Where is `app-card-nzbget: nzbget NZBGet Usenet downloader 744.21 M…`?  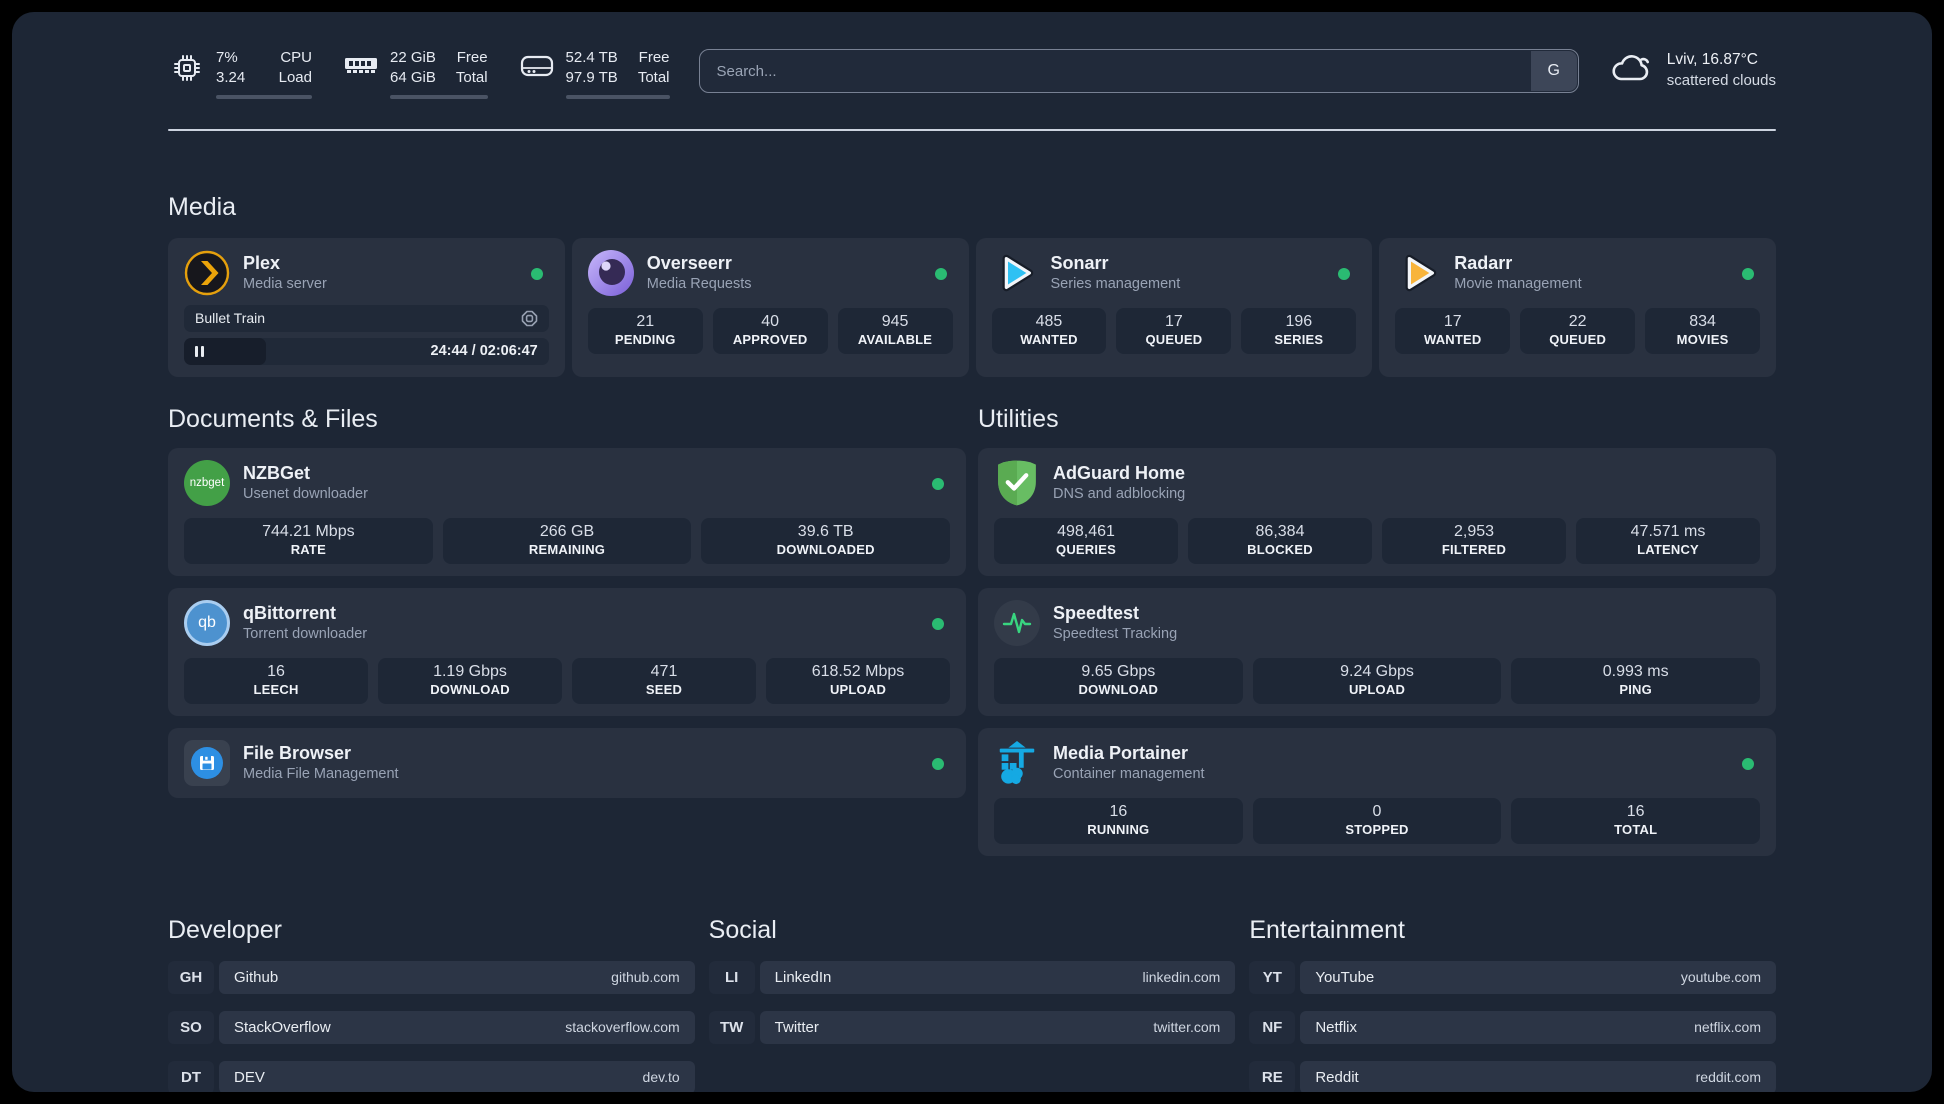
app-card-nzbget: nzbget NZBGet Usenet downloader 744.21 M… is located at coordinates (567, 511).